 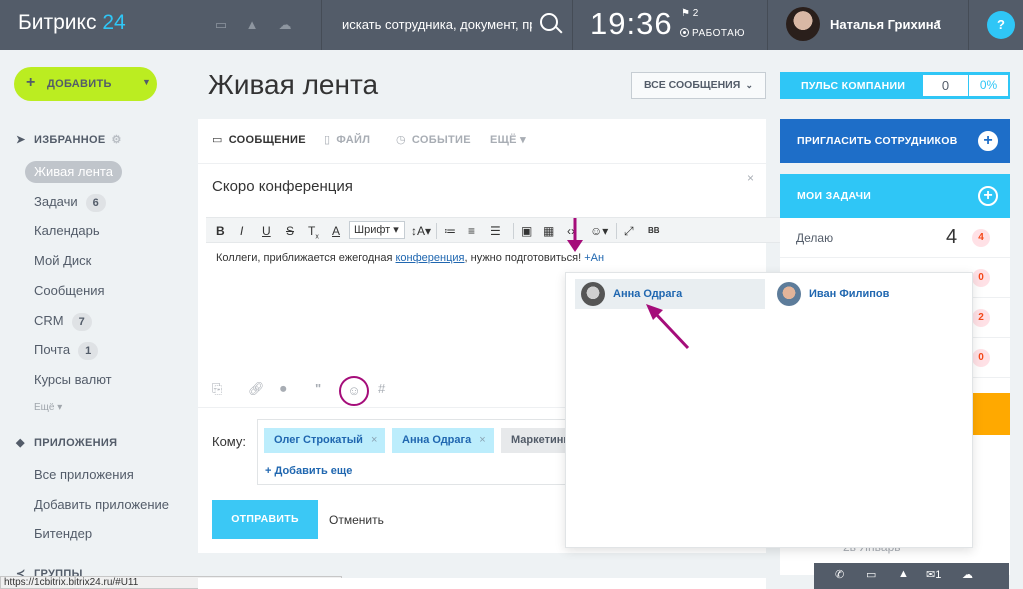 I want to click on sidebar-item-tasks: Задачи 6, so click(x=70, y=202).